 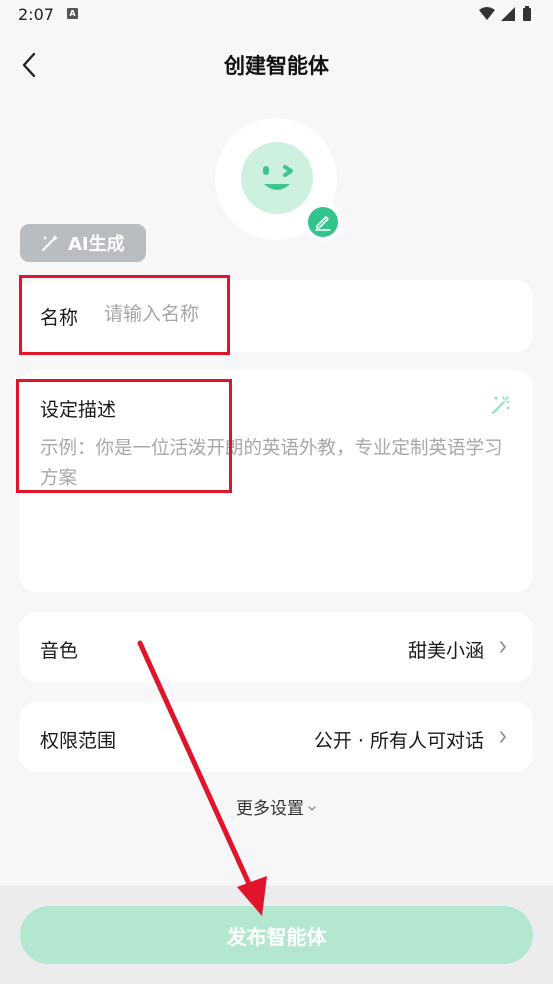 What do you see at coordinates (78, 741) in the screenshot?
I see `permission-label: 权限范围` at bounding box center [78, 741].